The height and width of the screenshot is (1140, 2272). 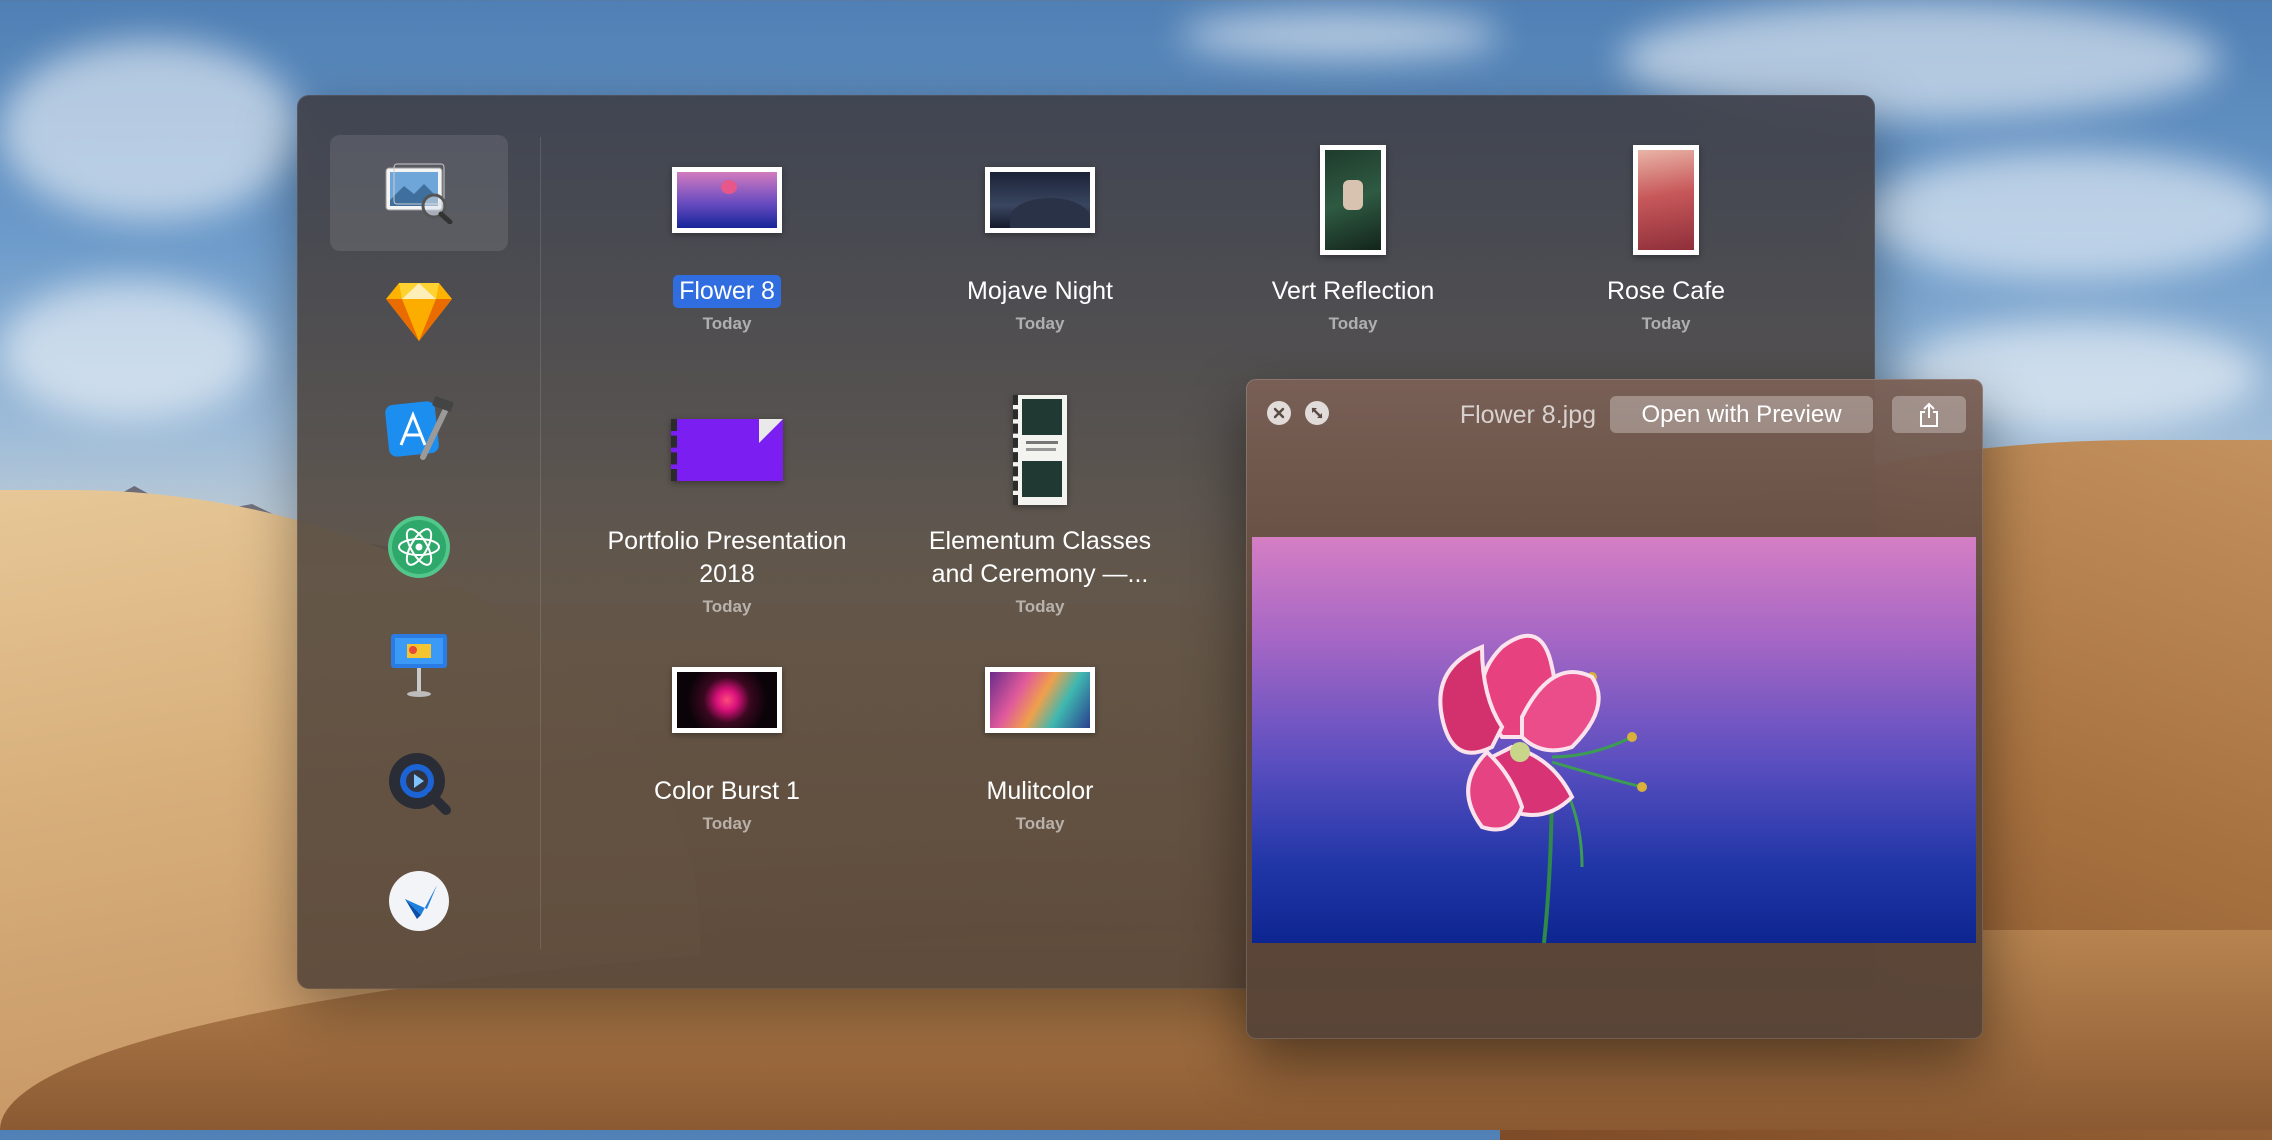 I want to click on lily-flower-image, so click(x=1542, y=788).